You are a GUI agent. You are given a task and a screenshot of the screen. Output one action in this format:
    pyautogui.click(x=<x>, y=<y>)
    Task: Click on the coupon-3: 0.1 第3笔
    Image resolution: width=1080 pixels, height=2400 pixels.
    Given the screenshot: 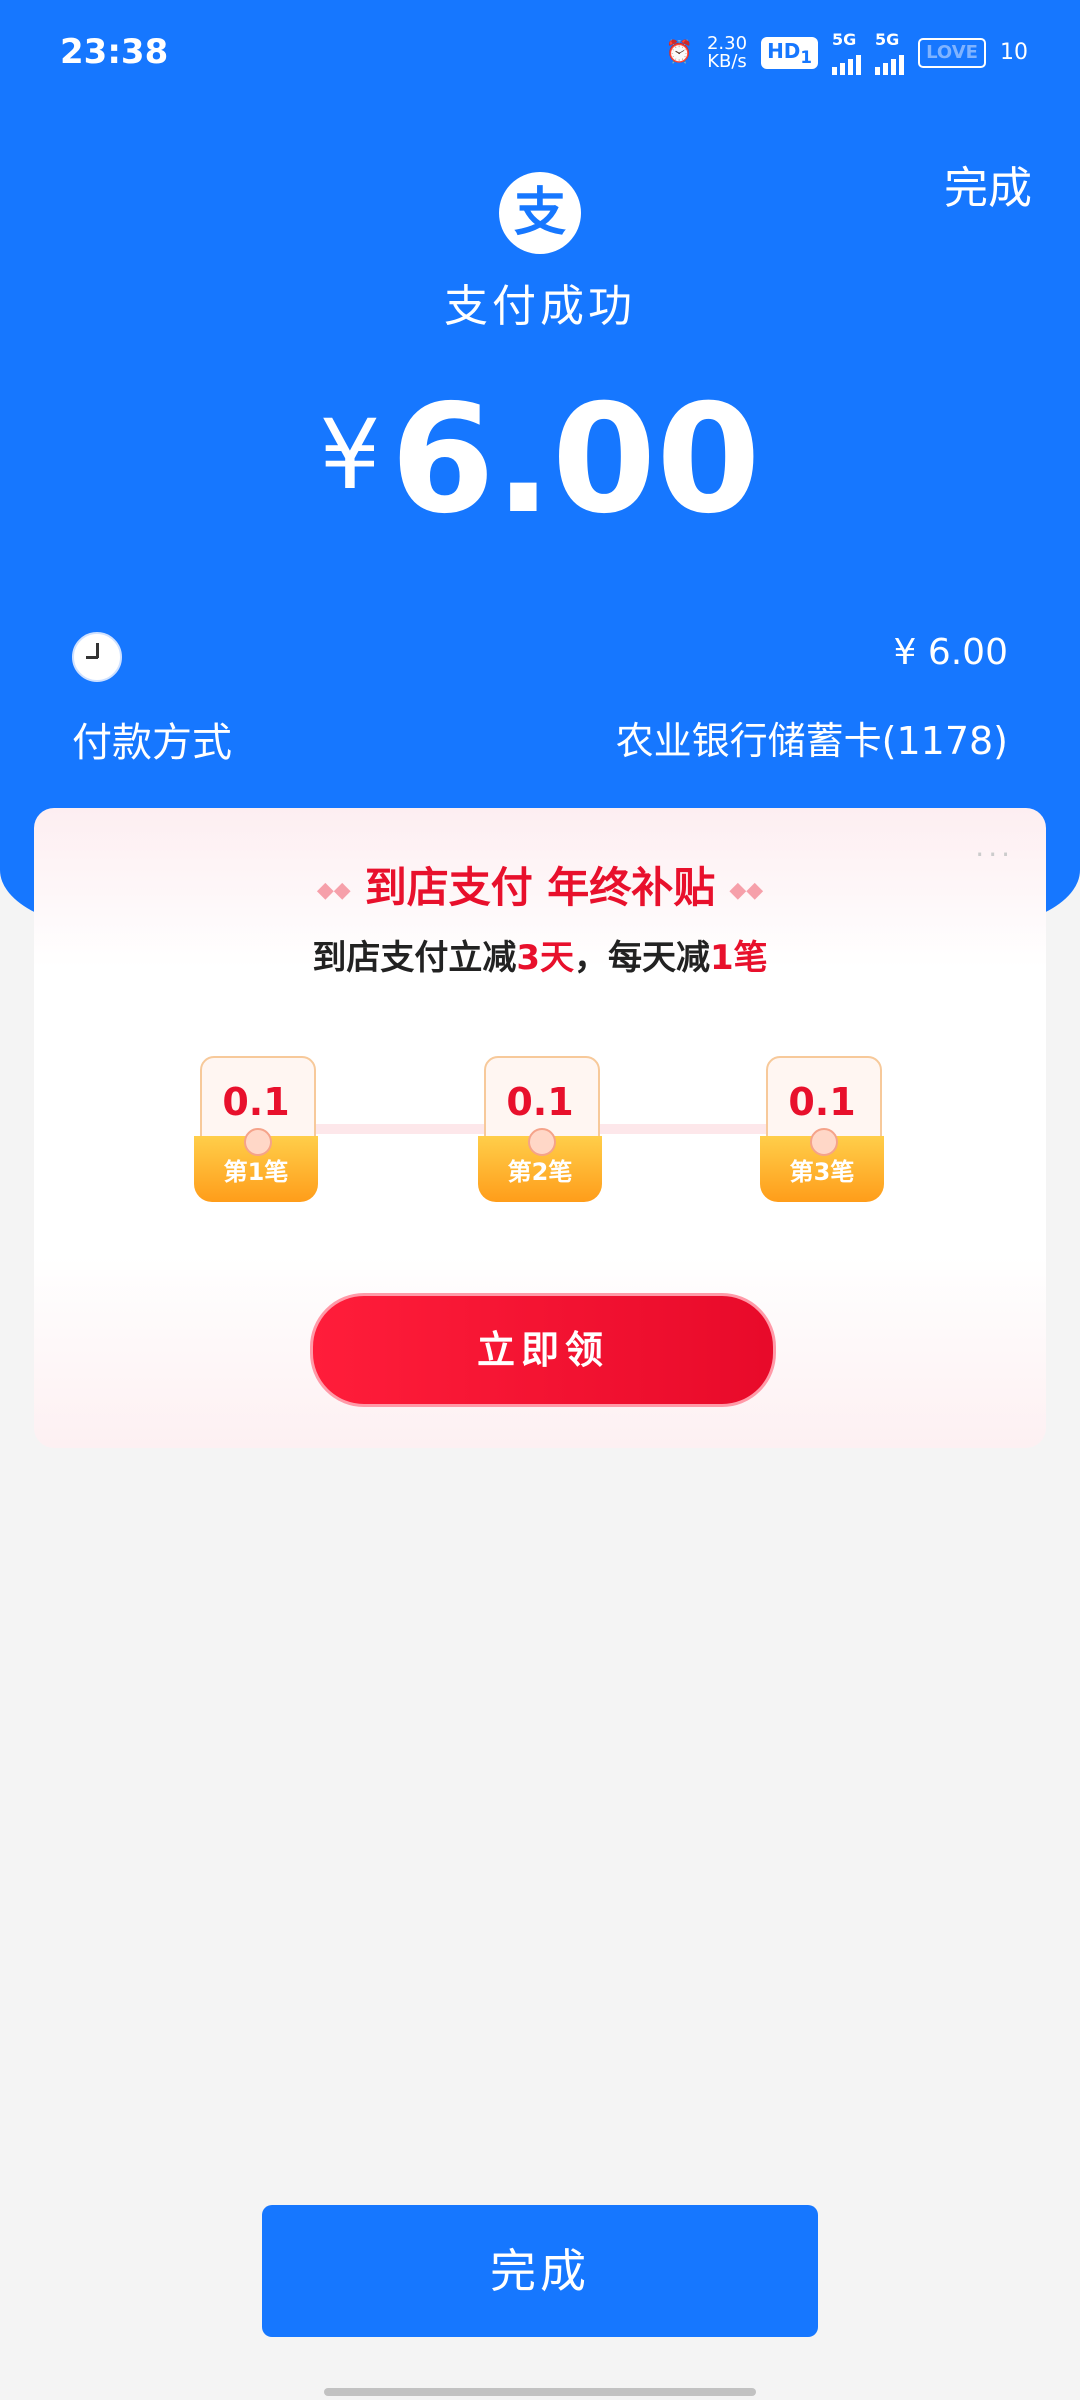 What is the action you would take?
    pyautogui.click(x=822, y=1131)
    